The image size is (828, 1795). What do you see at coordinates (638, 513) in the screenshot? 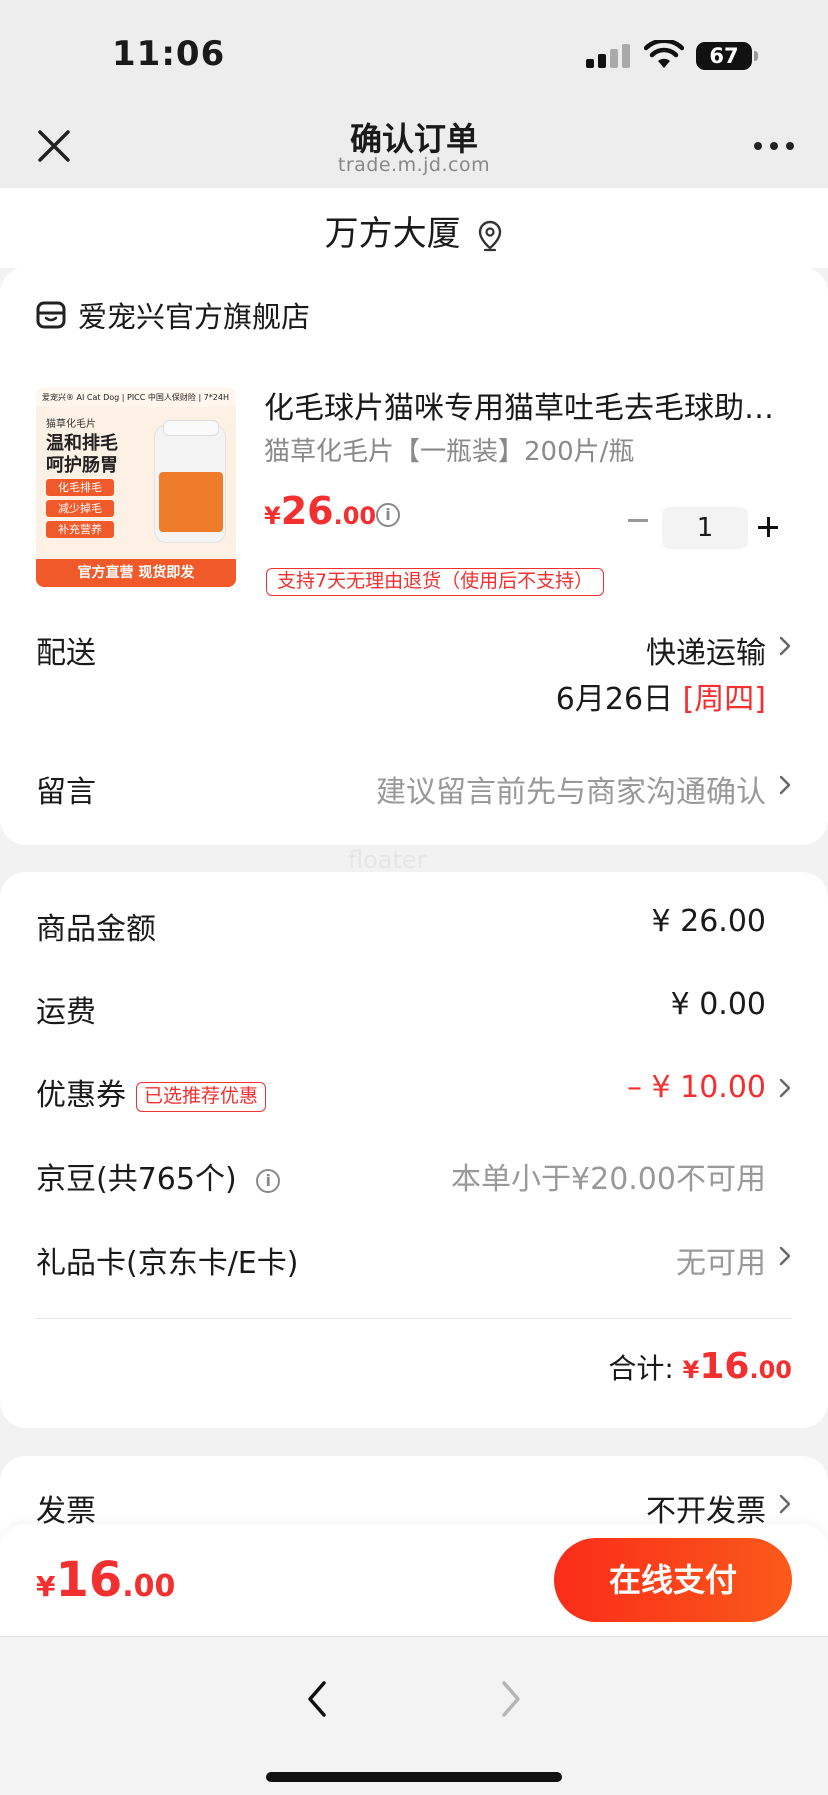
I see `quantity-decrease-button` at bounding box center [638, 513].